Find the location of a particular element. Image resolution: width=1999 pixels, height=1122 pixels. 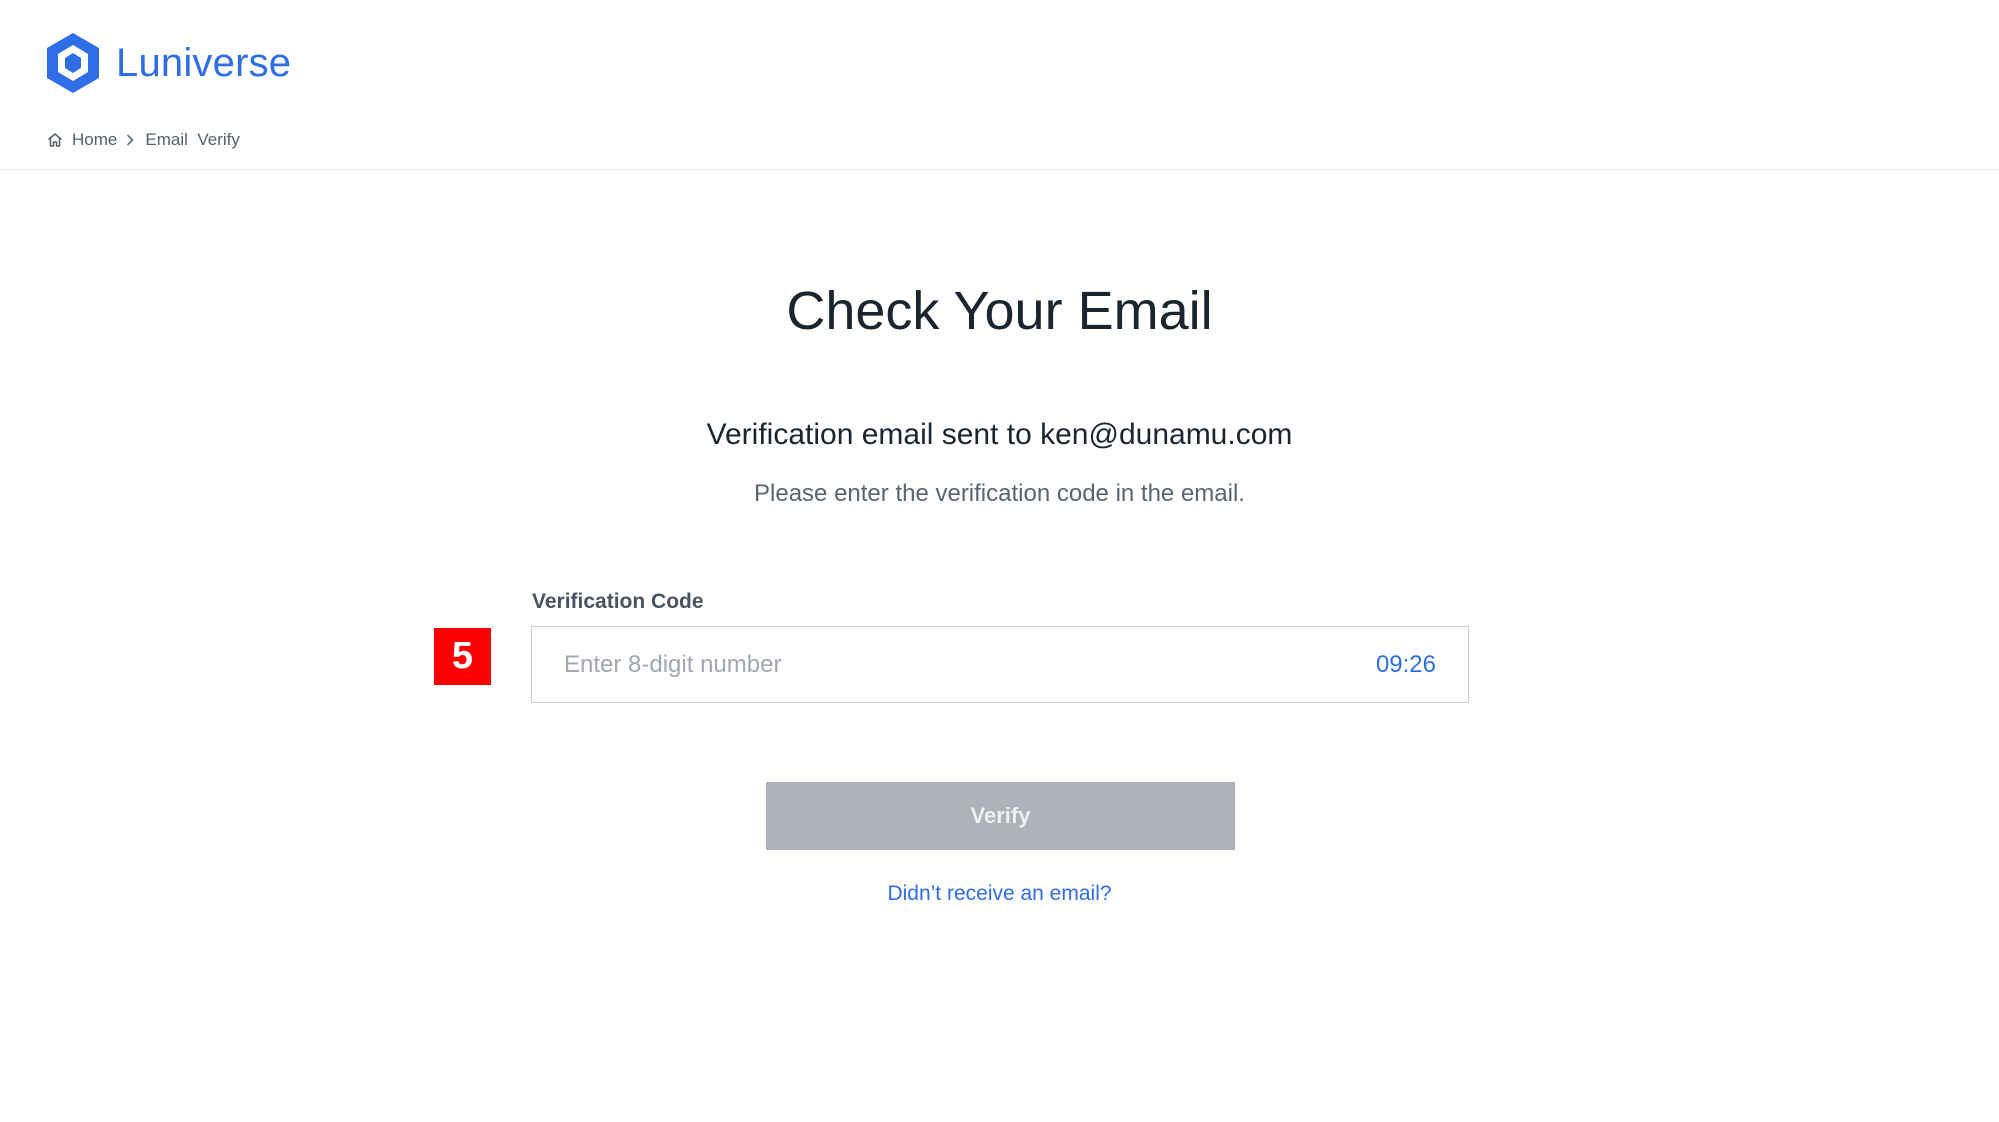

verification-code-input is located at coordinates (954, 664).